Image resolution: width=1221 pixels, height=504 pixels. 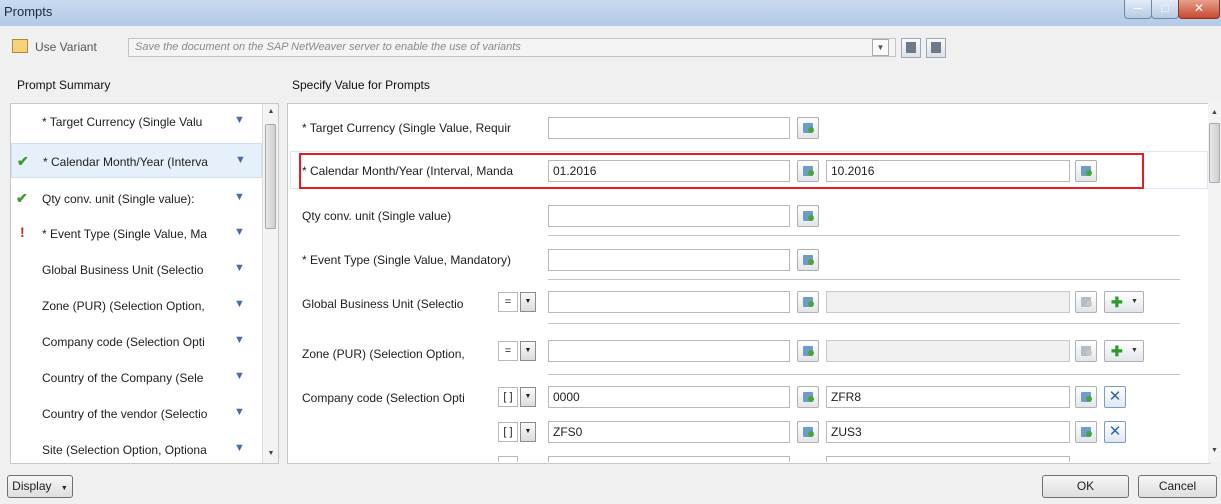 I want to click on target-currency-input, so click(x=669, y=128).